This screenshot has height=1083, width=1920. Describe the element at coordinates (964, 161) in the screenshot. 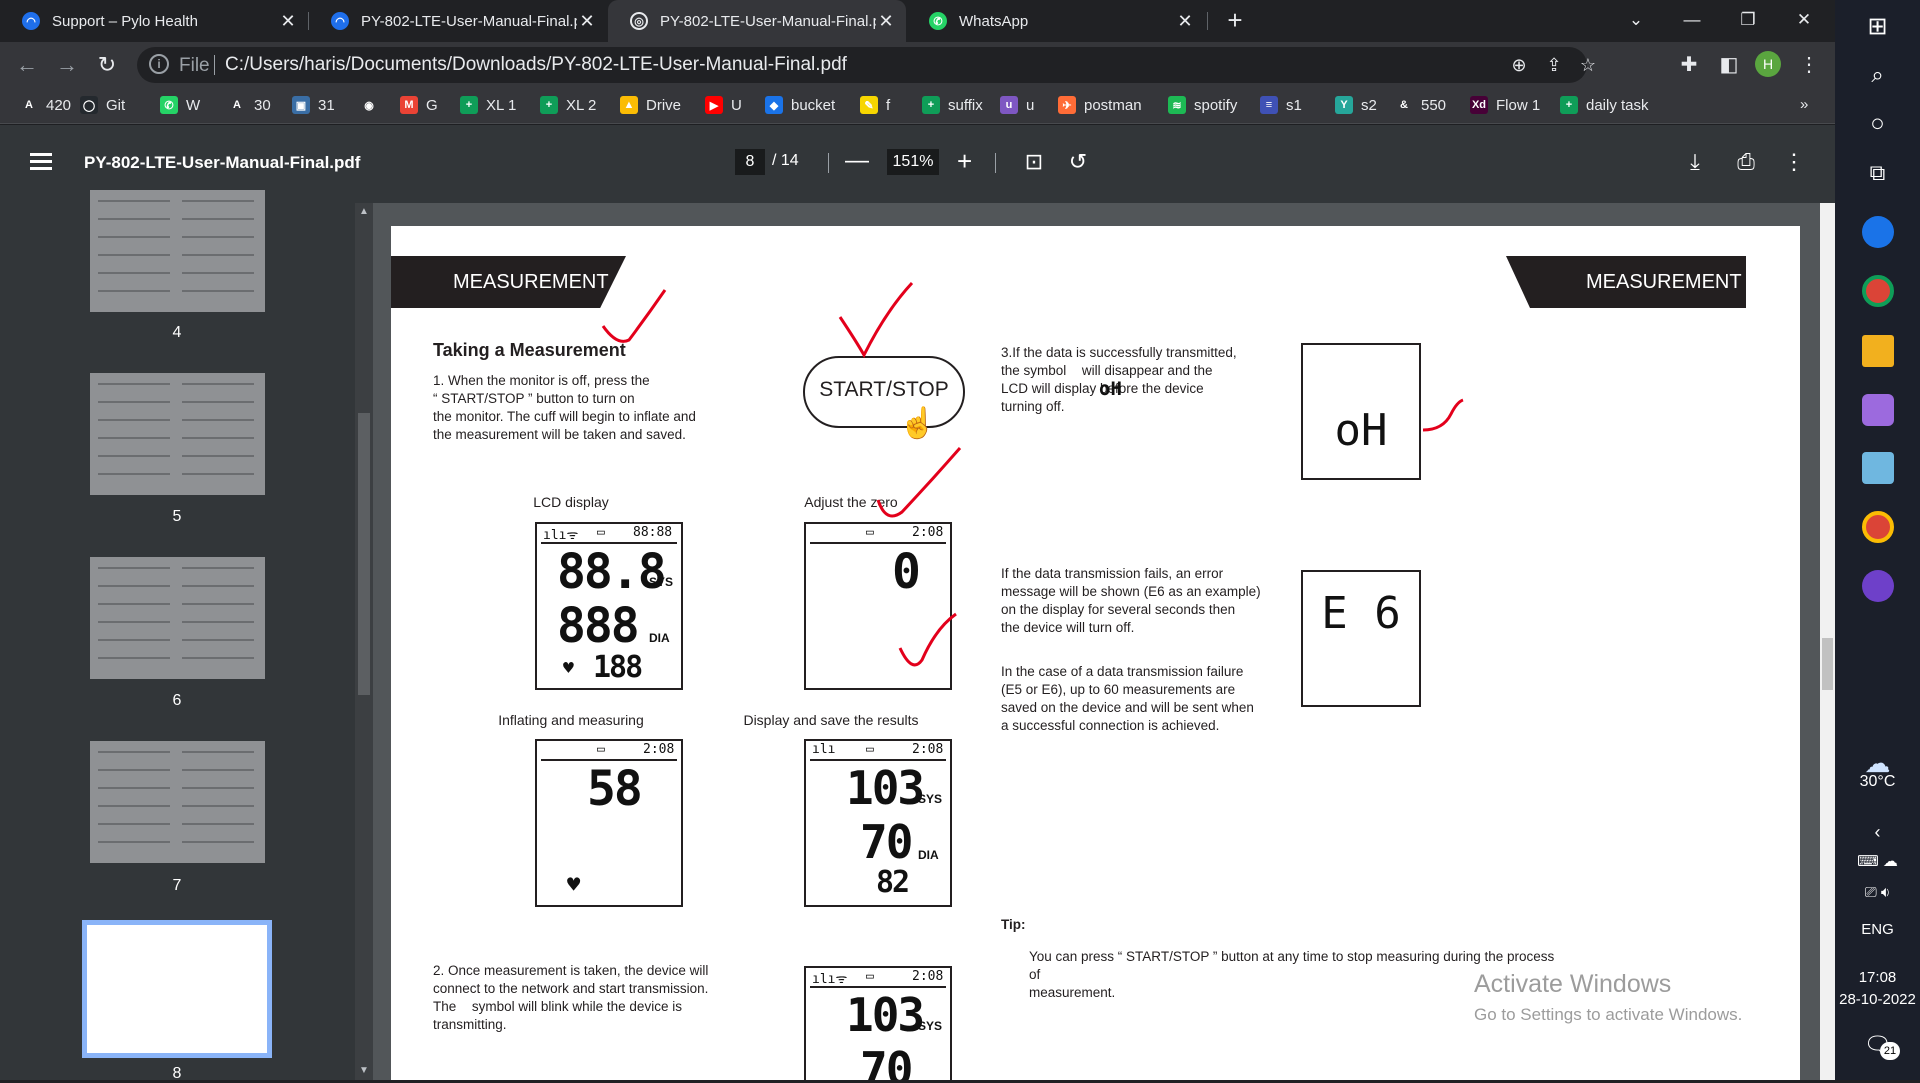

I see `zoom-in-button: +` at that location.